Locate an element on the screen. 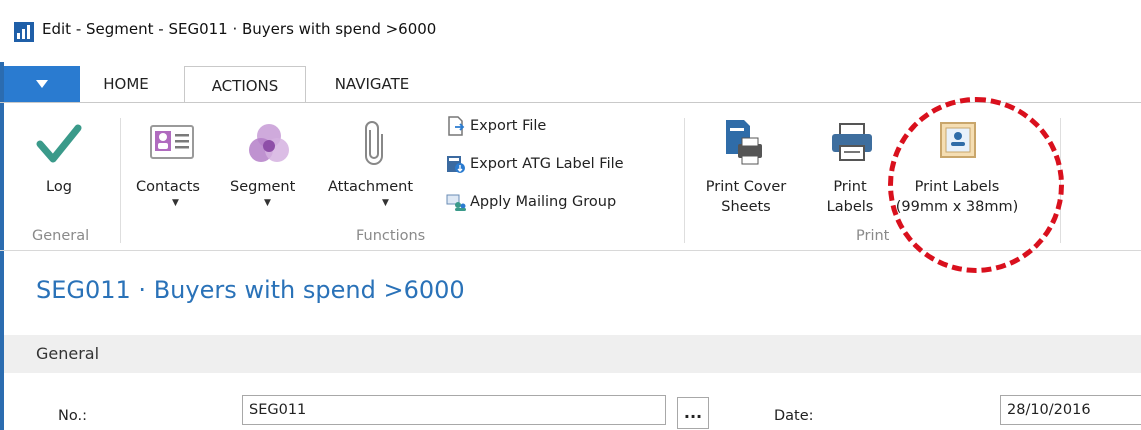 The height and width of the screenshot is (430, 1141). cover-sheet-printer-icon is located at coordinates (744, 142).